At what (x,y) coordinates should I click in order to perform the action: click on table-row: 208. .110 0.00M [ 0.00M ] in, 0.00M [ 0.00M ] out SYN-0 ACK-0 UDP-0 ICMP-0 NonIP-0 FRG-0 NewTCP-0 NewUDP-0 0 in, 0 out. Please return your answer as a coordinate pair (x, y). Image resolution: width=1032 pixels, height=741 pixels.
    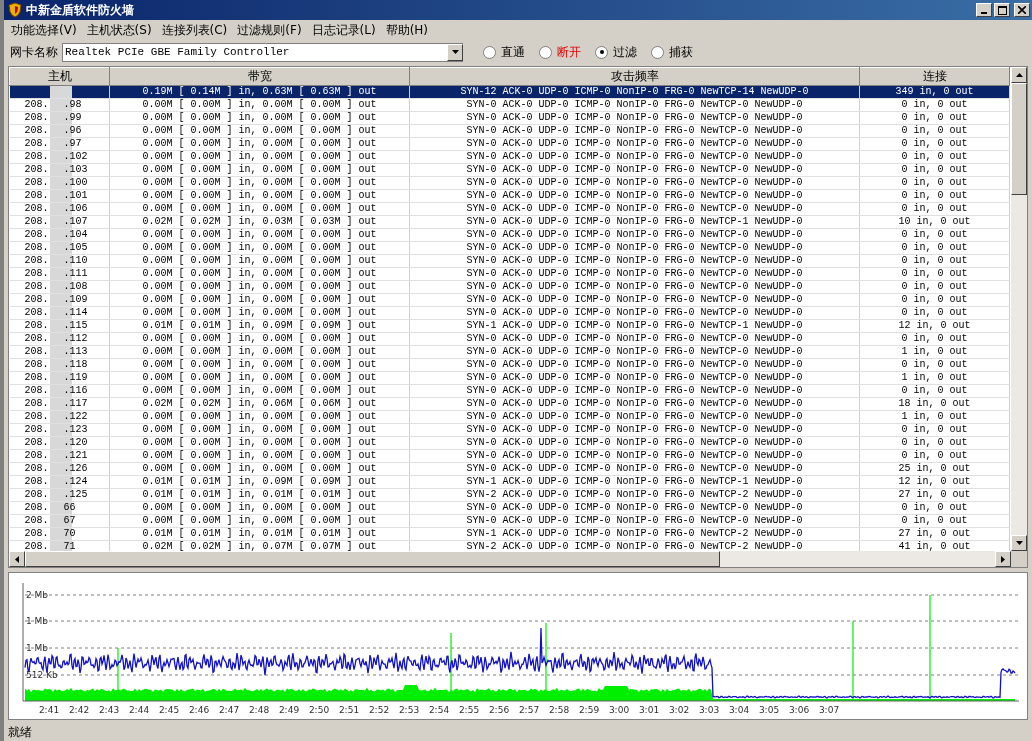
    Looking at the image, I should click on (509, 261).